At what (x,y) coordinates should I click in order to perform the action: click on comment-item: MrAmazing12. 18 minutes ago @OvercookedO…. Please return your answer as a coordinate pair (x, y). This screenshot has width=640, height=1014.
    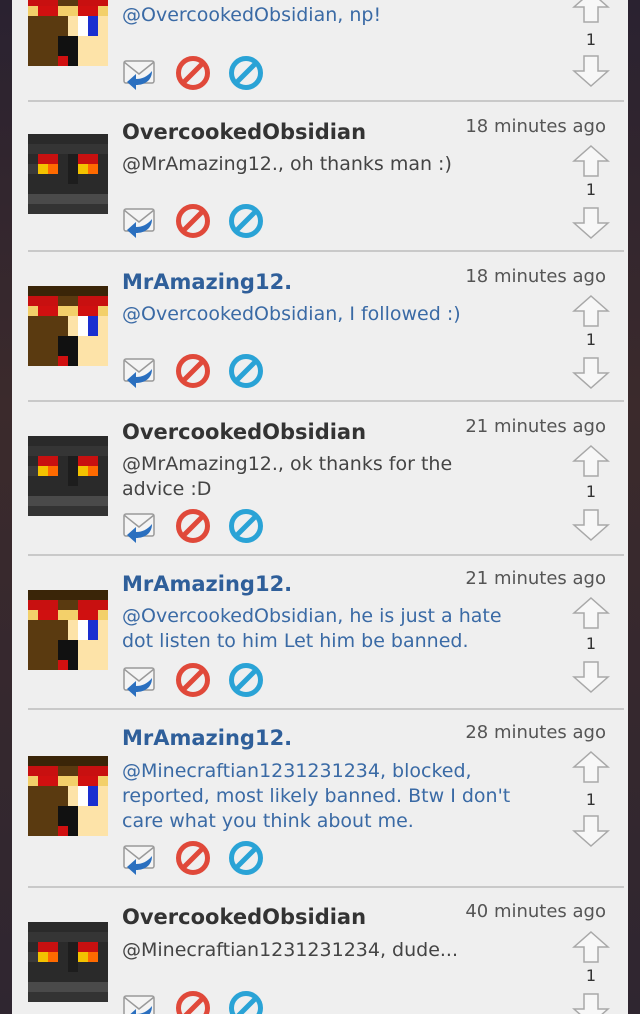
    Looking at the image, I should click on (320, 326).